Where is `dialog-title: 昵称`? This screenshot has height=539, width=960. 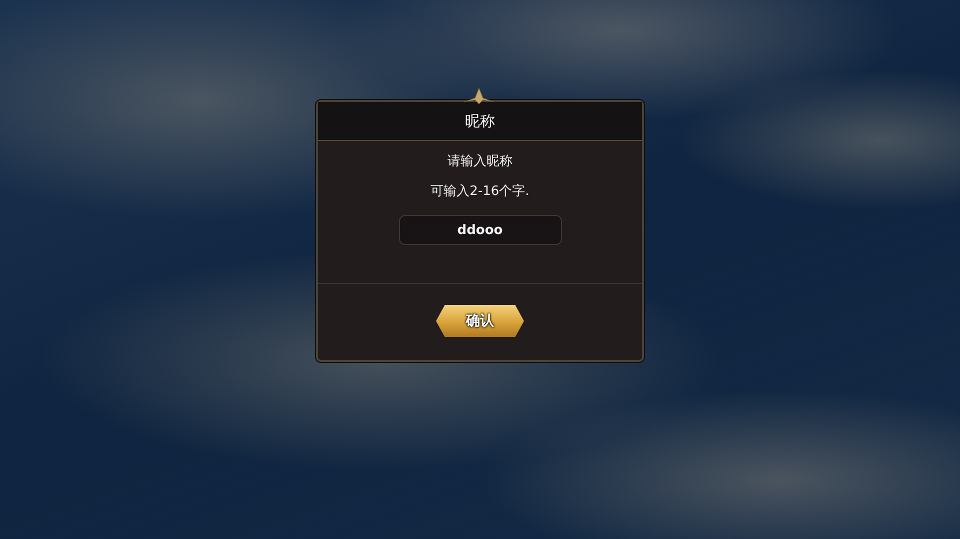 dialog-title: 昵称 is located at coordinates (480, 121).